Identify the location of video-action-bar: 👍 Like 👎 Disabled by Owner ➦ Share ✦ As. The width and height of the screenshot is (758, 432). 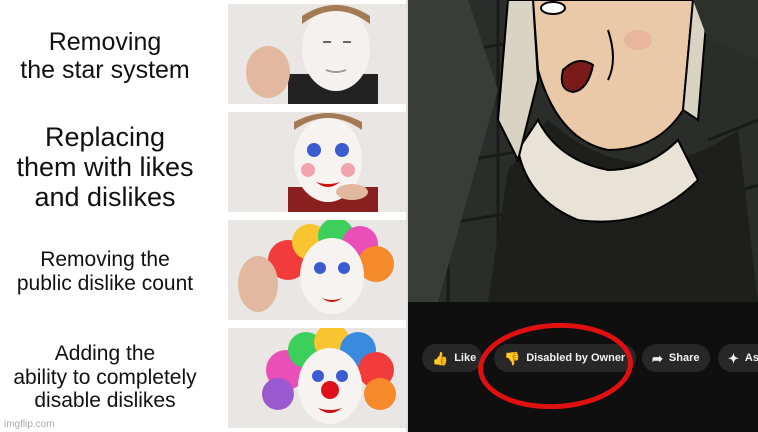
(583, 367).